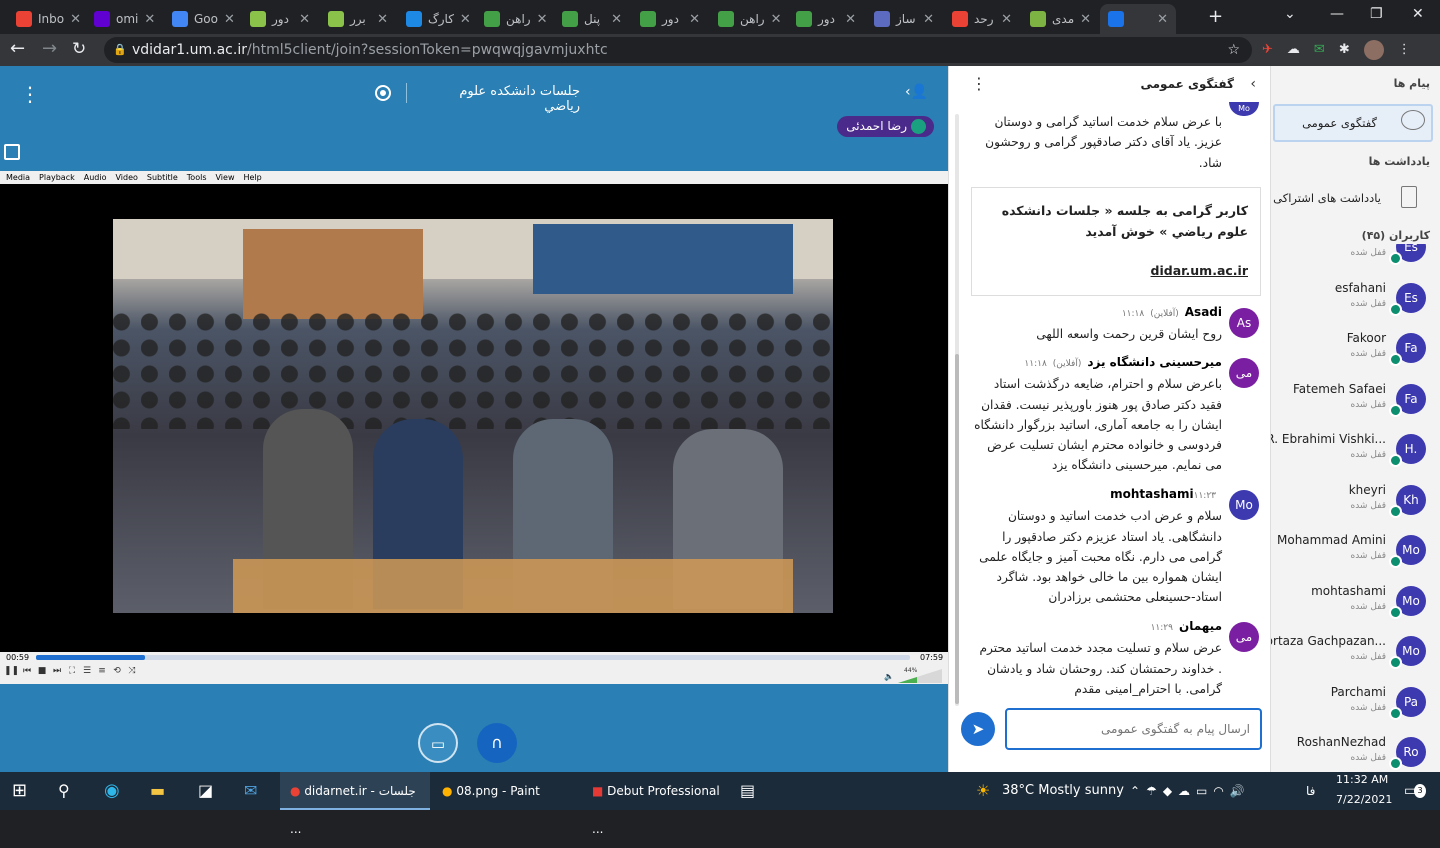  I want to click on volume-slider: 44%, so click(920, 675).